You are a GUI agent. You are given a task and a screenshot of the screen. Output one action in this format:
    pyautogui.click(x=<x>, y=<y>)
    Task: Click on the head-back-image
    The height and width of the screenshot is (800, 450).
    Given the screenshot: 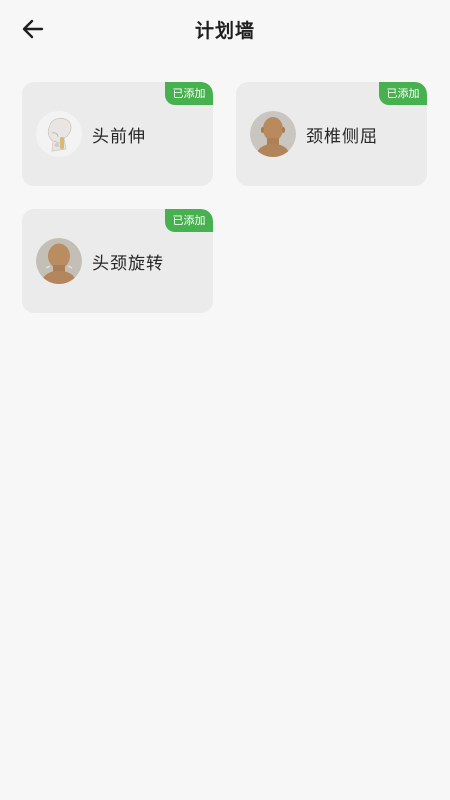 What is the action you would take?
    pyautogui.click(x=59, y=261)
    